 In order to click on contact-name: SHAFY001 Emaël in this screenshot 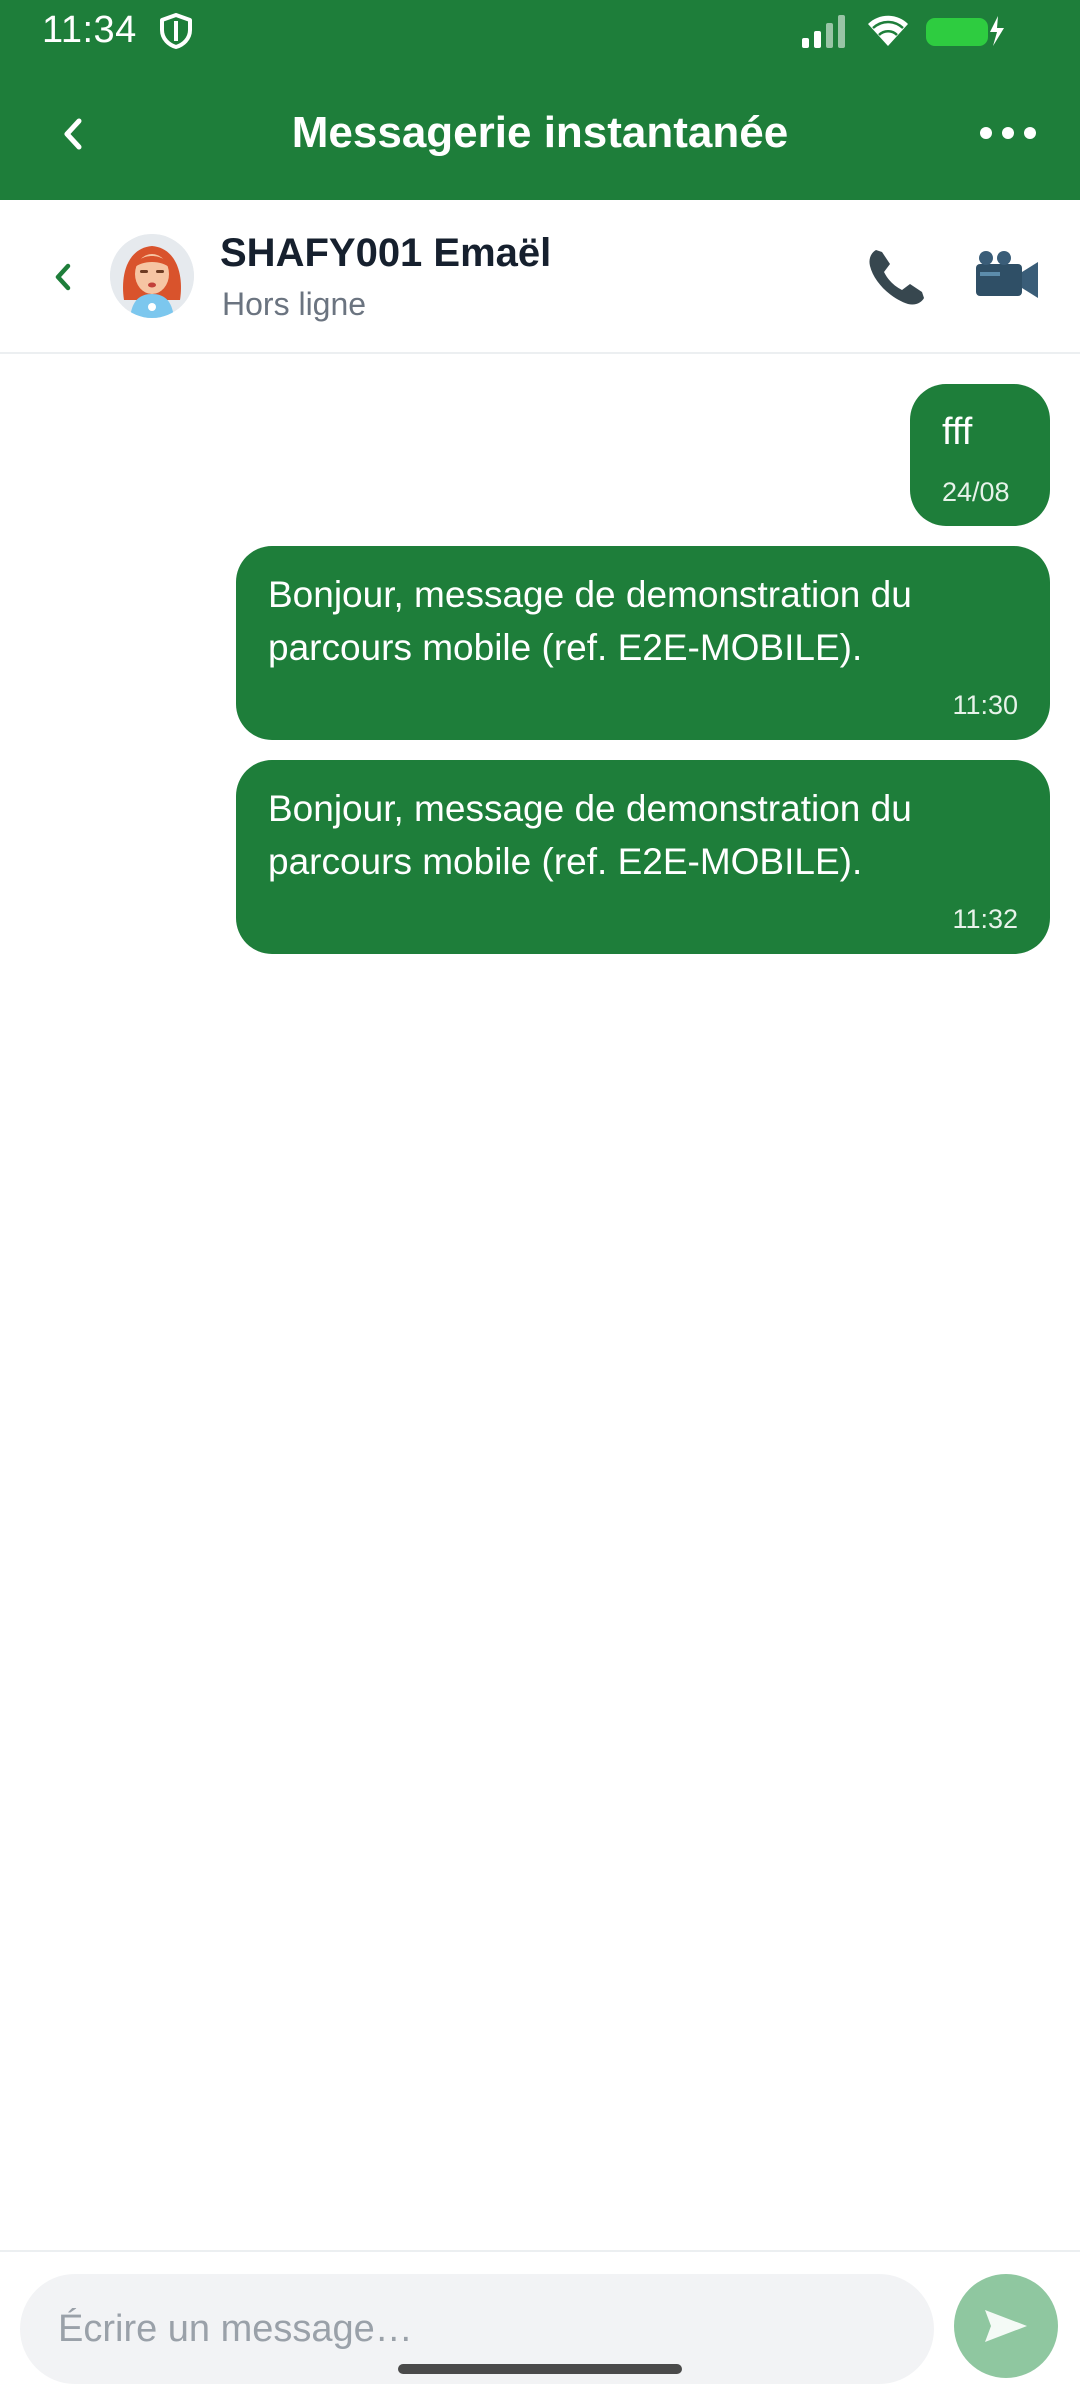, I will do `click(386, 253)`.